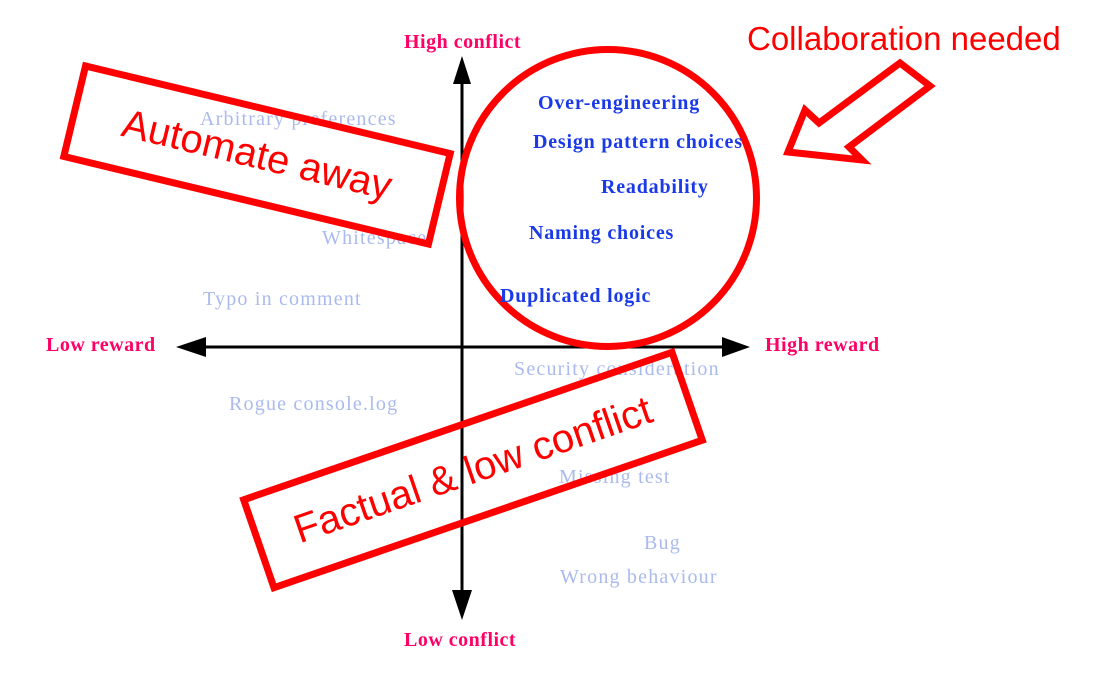 Image resolution: width=1110 pixels, height=677 pixels. Describe the element at coordinates (602, 233) in the screenshot. I see `item-naming-choices: Naming choices` at that location.